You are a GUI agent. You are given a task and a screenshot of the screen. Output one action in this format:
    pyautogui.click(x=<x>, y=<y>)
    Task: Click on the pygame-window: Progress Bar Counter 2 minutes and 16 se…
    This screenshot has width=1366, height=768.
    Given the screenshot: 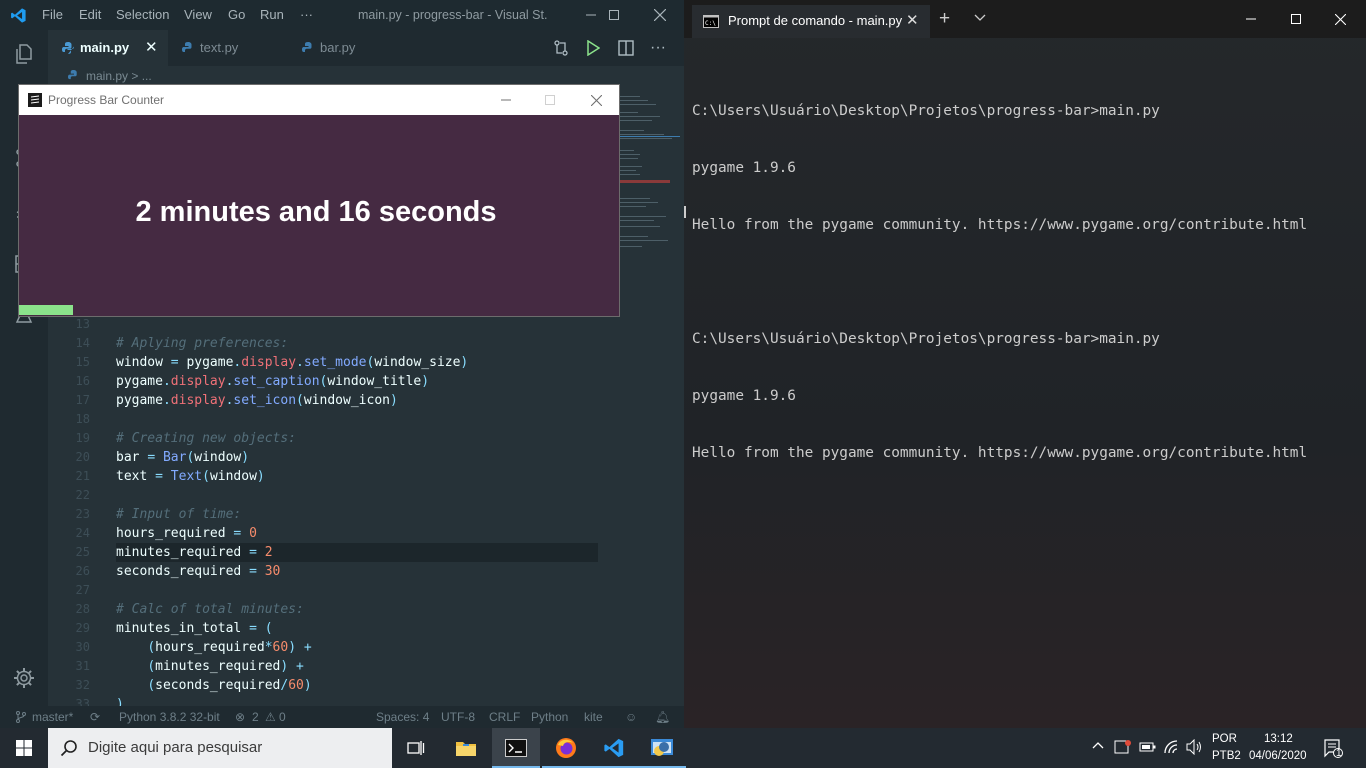 What is the action you would take?
    pyautogui.click(x=319, y=200)
    